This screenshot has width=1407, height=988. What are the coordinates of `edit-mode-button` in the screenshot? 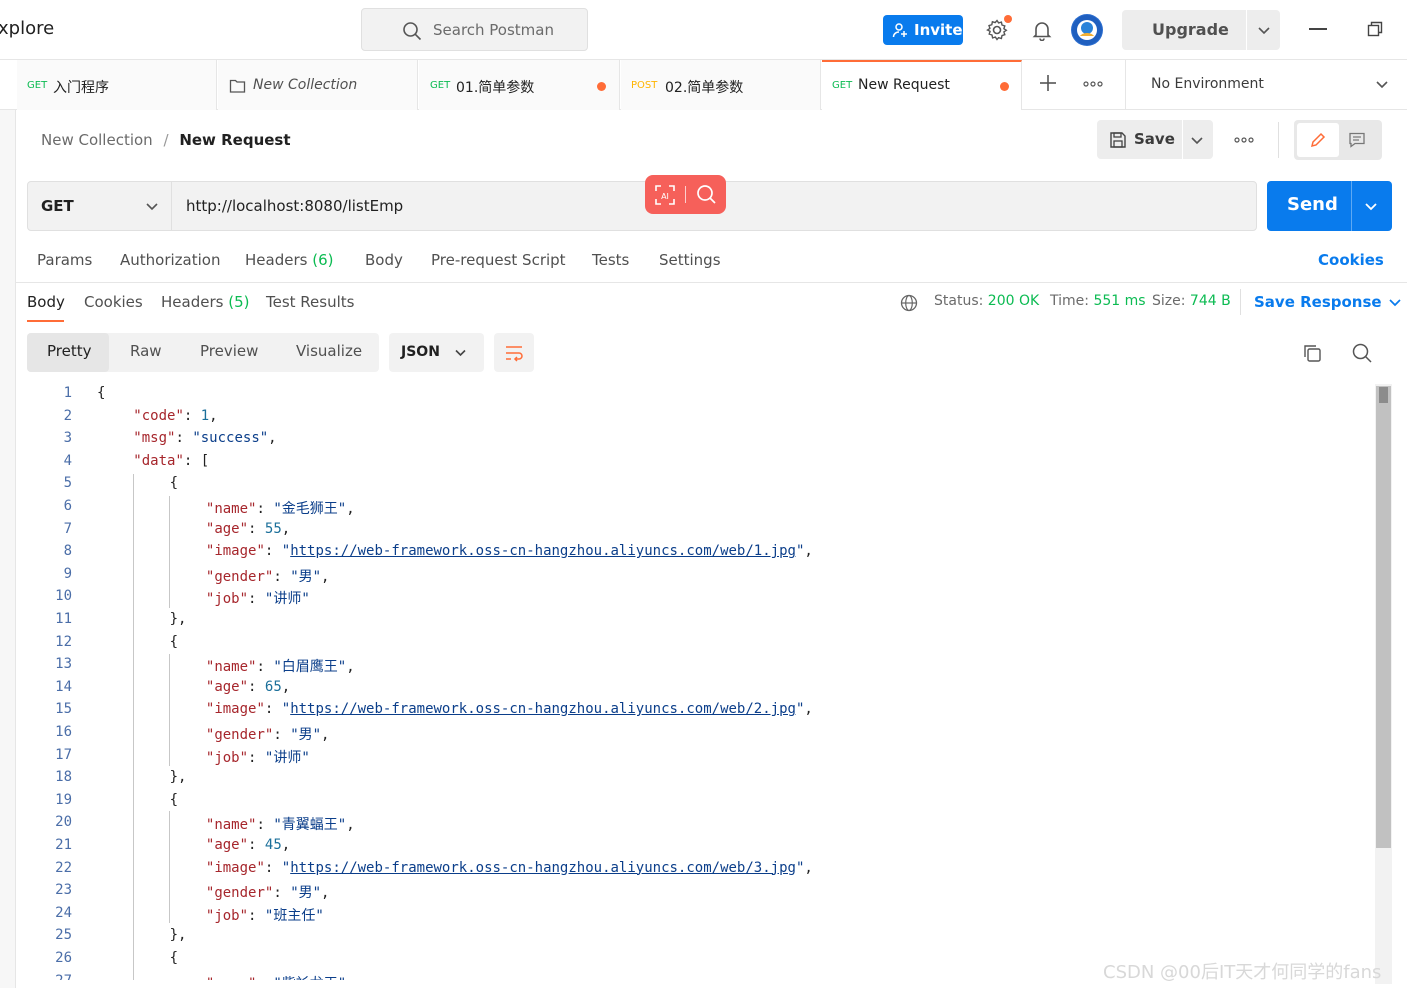 It's located at (1318, 140).